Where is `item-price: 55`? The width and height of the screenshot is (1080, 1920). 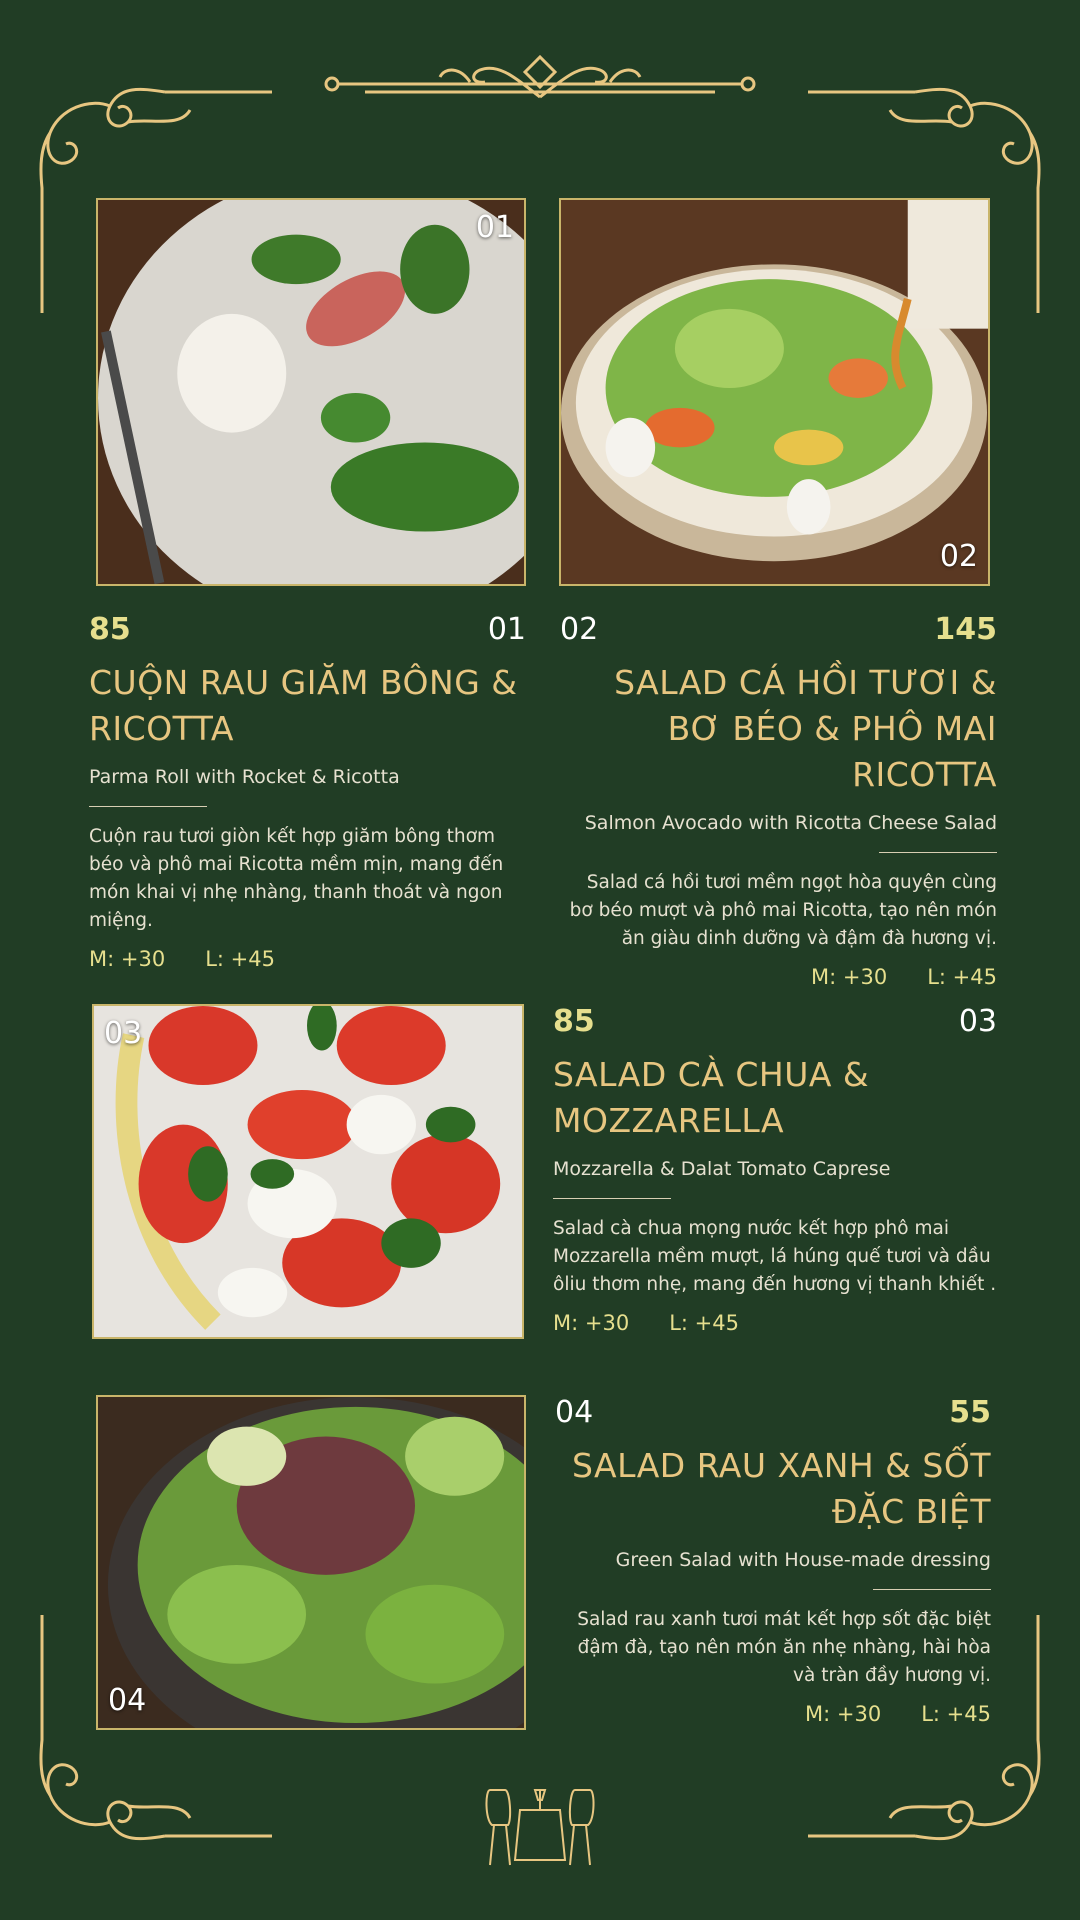 item-price: 55 is located at coordinates (970, 1412).